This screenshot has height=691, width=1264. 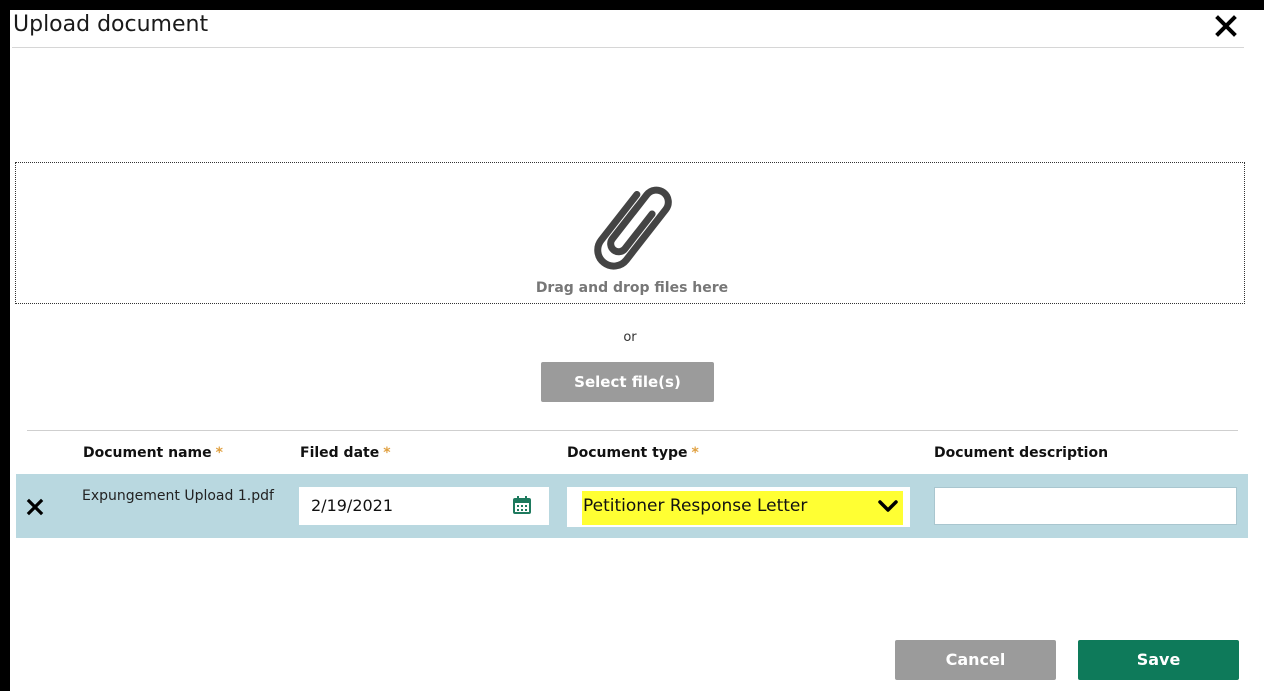 I want to click on header-document-description: Document description, so click(x=1021, y=453).